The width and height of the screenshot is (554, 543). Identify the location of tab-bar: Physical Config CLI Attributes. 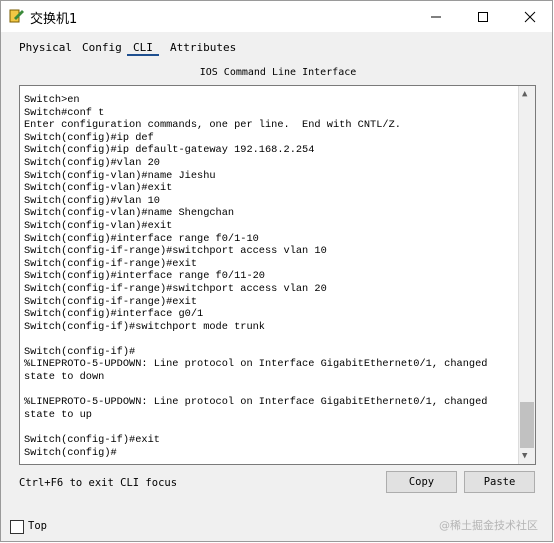
(276, 46).